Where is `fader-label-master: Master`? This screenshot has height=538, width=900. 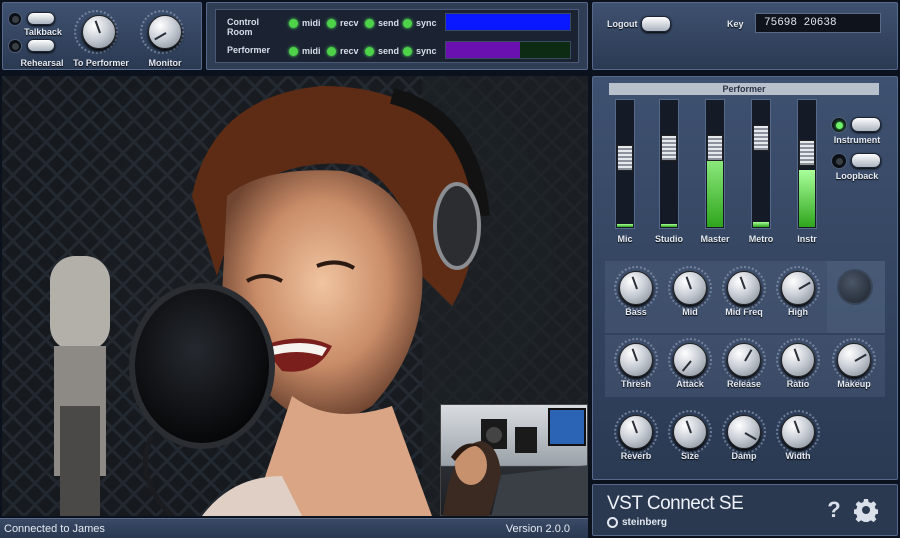 fader-label-master: Master is located at coordinates (715, 239).